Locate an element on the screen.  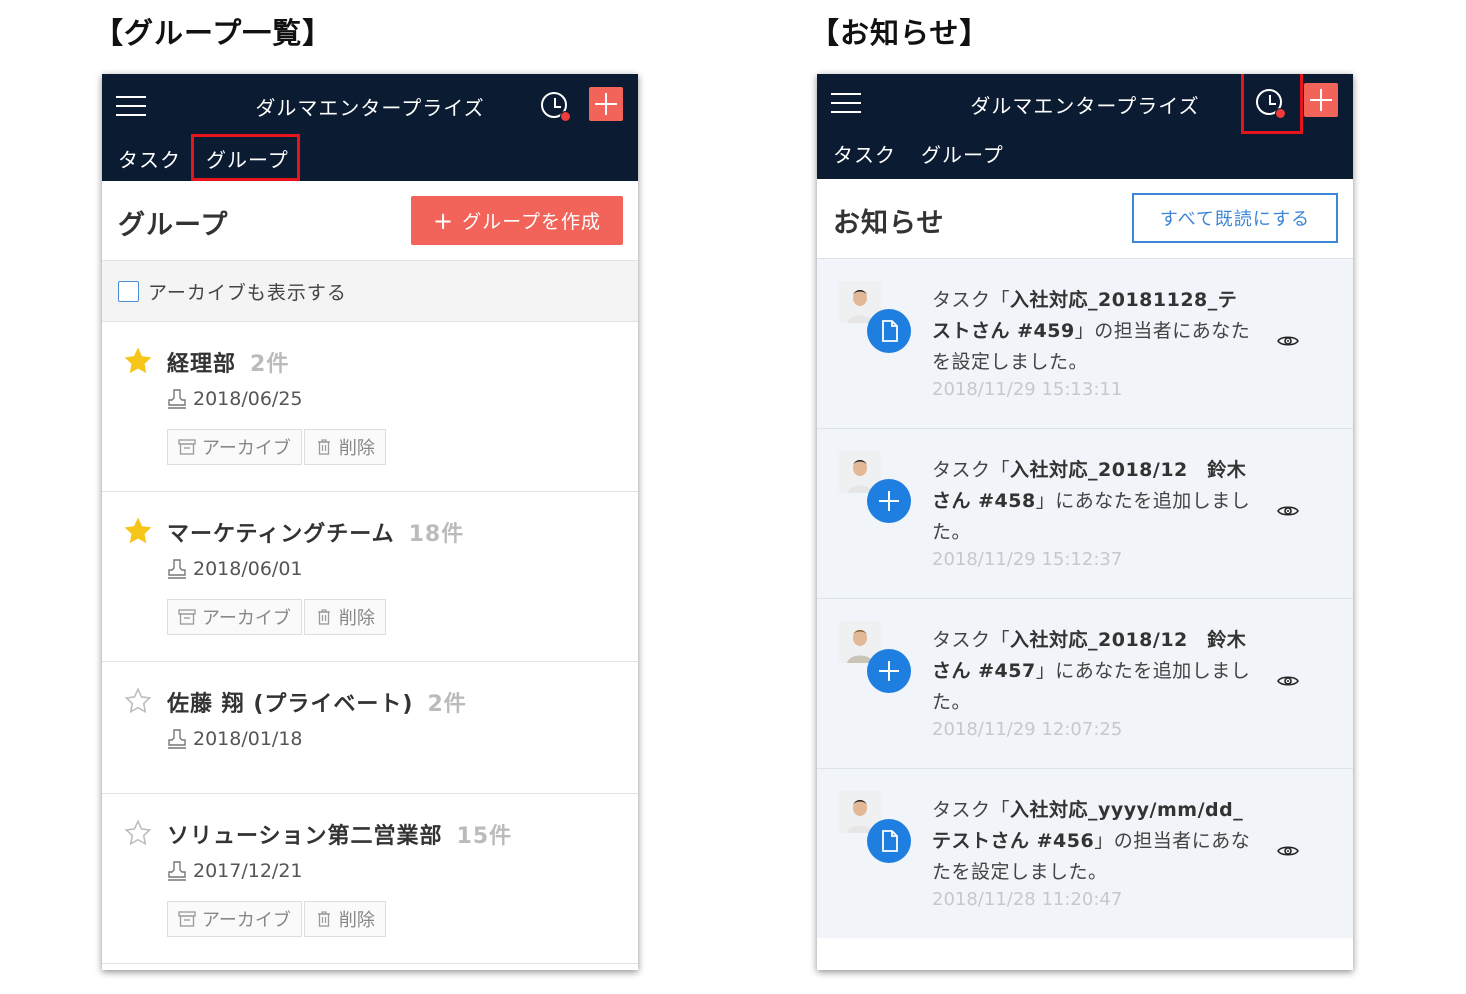
notification-clock-icon is located at coordinates (556, 107).